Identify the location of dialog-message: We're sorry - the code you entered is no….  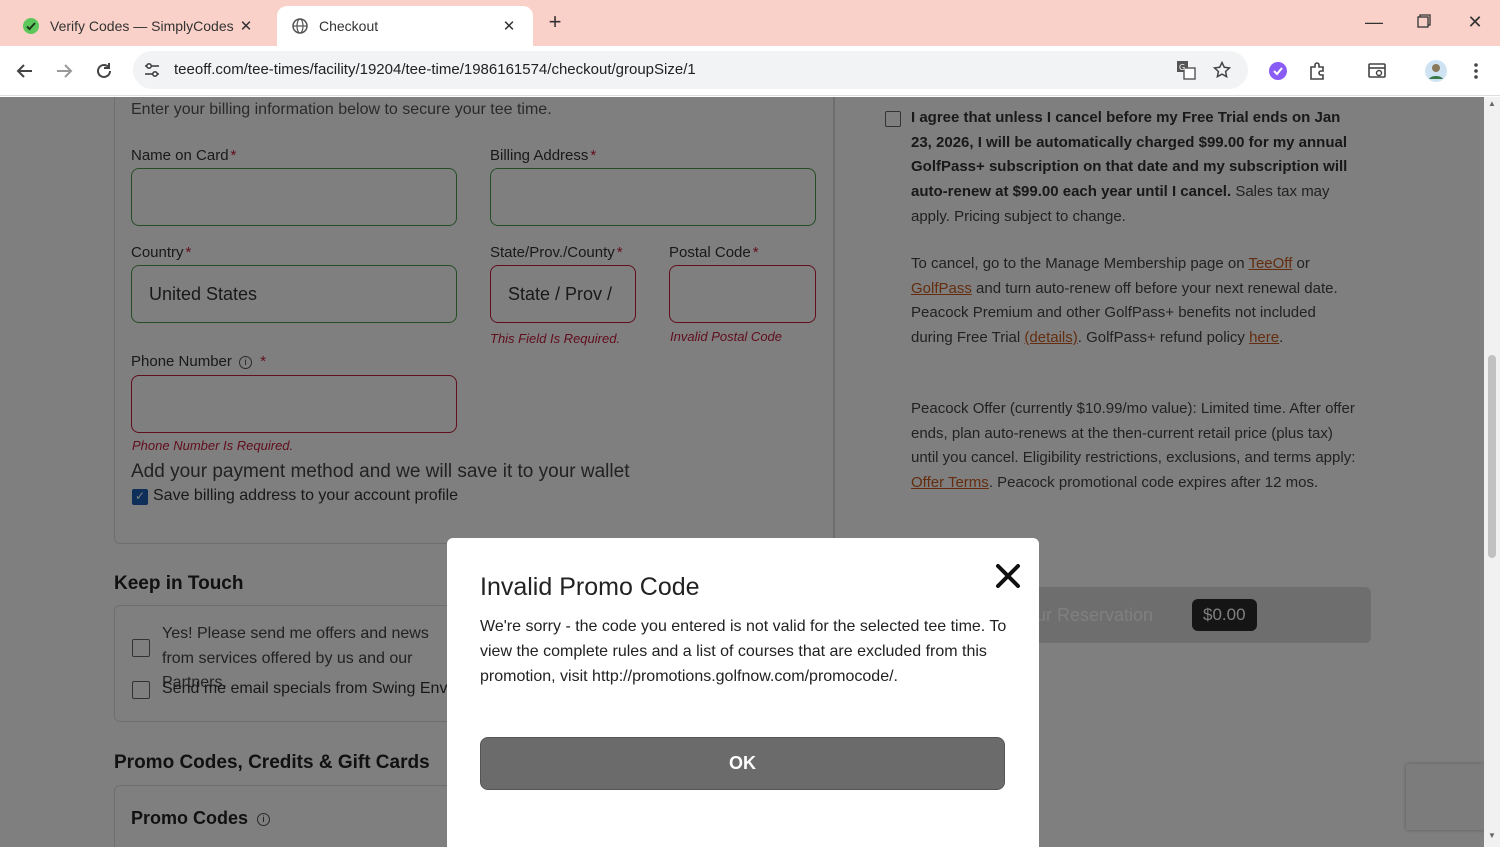
(743, 651).